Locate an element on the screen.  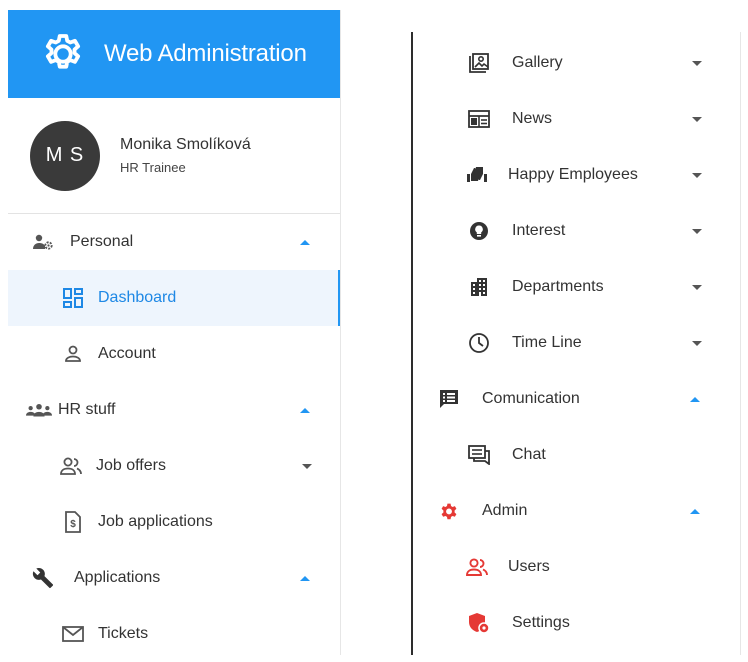
nav-applications: Applications is located at coordinates (174, 578).